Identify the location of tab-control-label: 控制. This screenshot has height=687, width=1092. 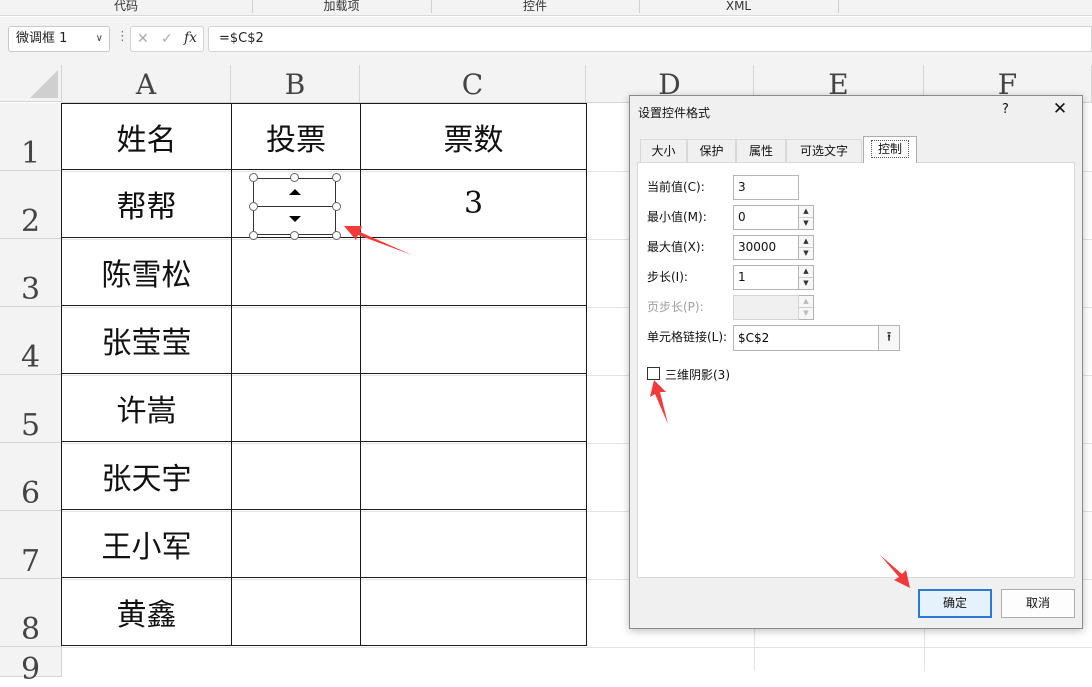
(889, 149).